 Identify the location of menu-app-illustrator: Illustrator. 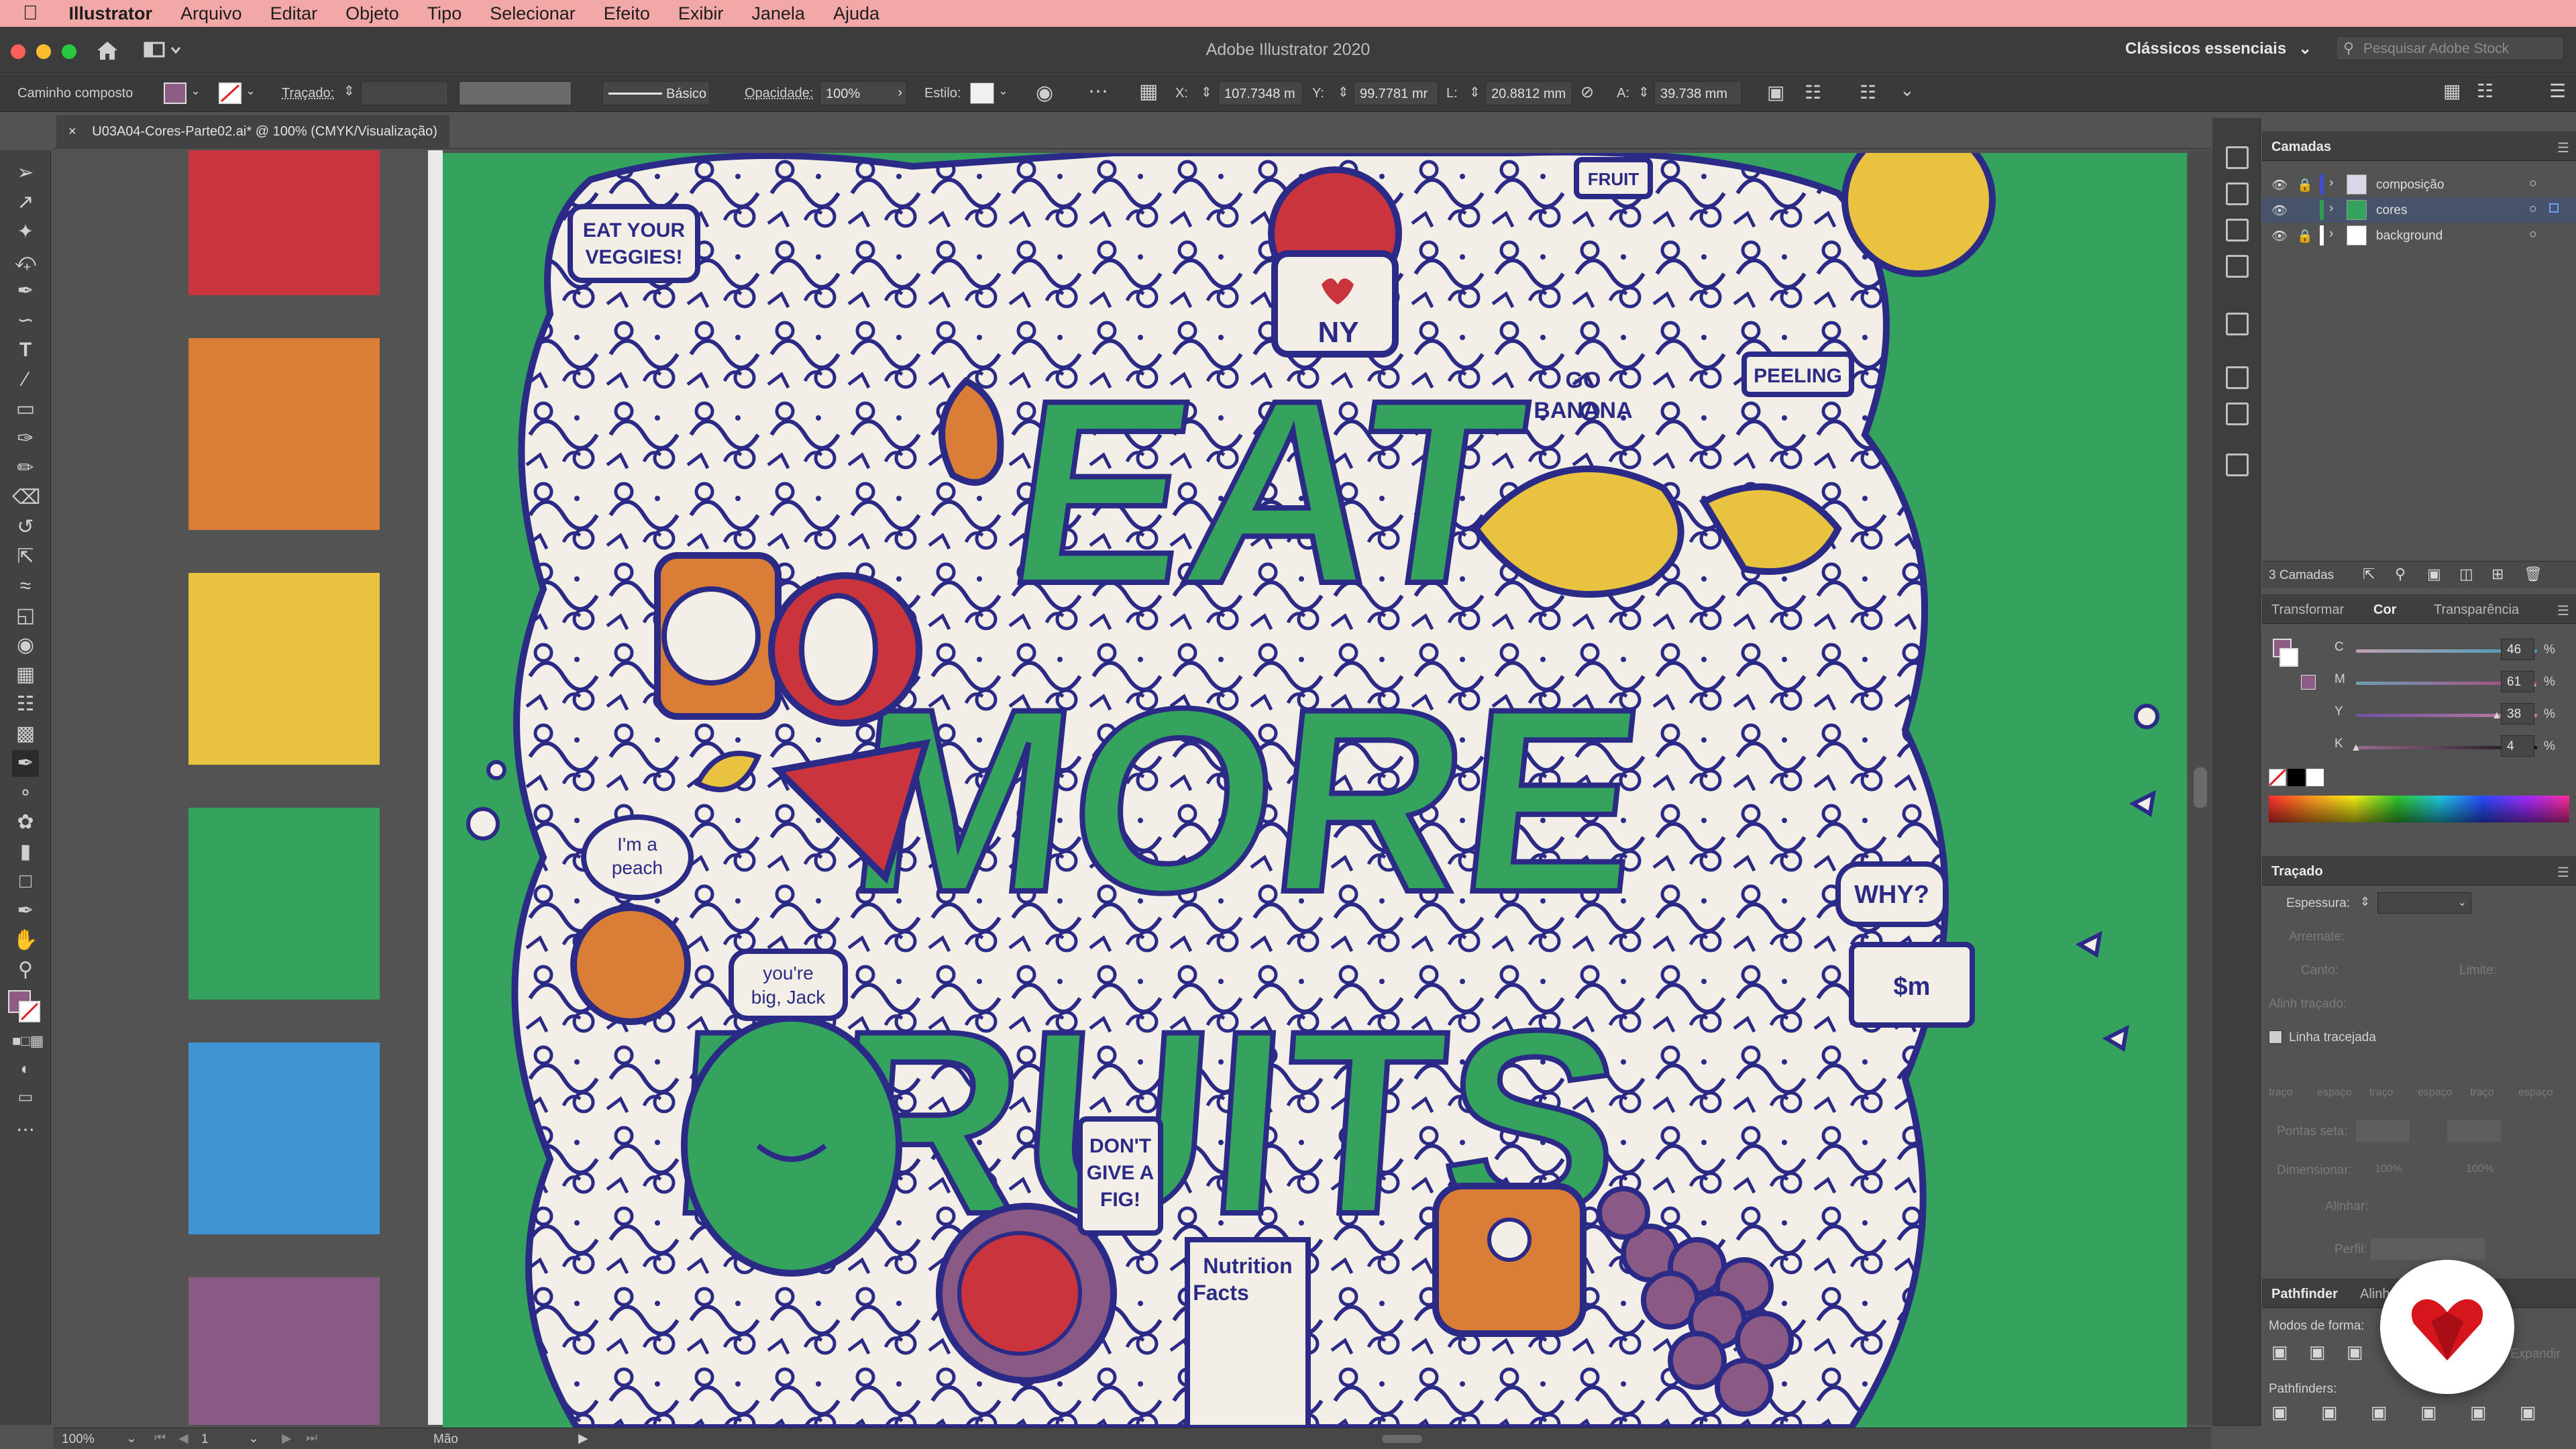
(111, 13).